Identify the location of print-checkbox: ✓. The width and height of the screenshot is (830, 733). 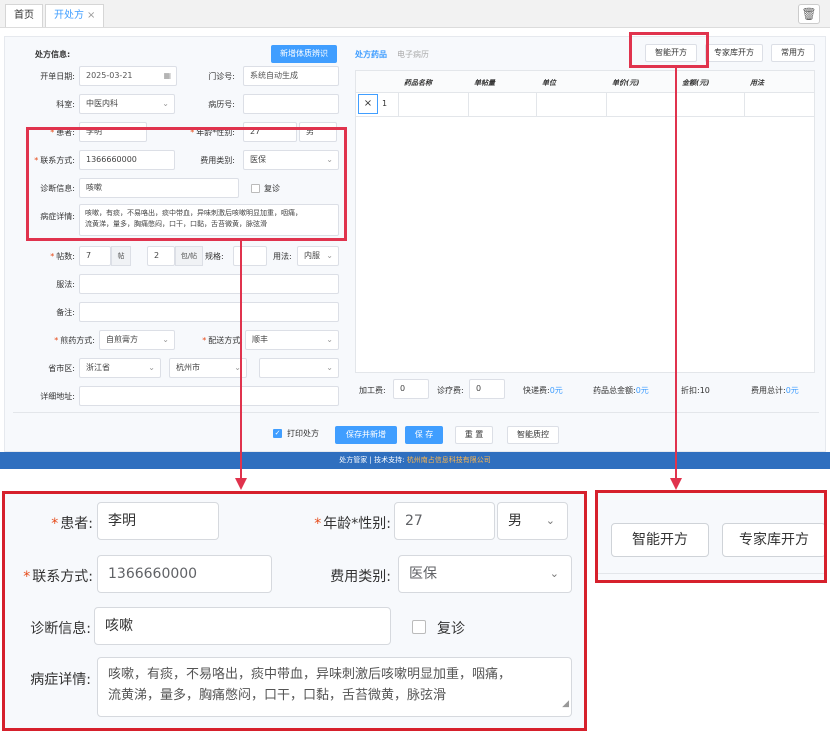
(277, 433).